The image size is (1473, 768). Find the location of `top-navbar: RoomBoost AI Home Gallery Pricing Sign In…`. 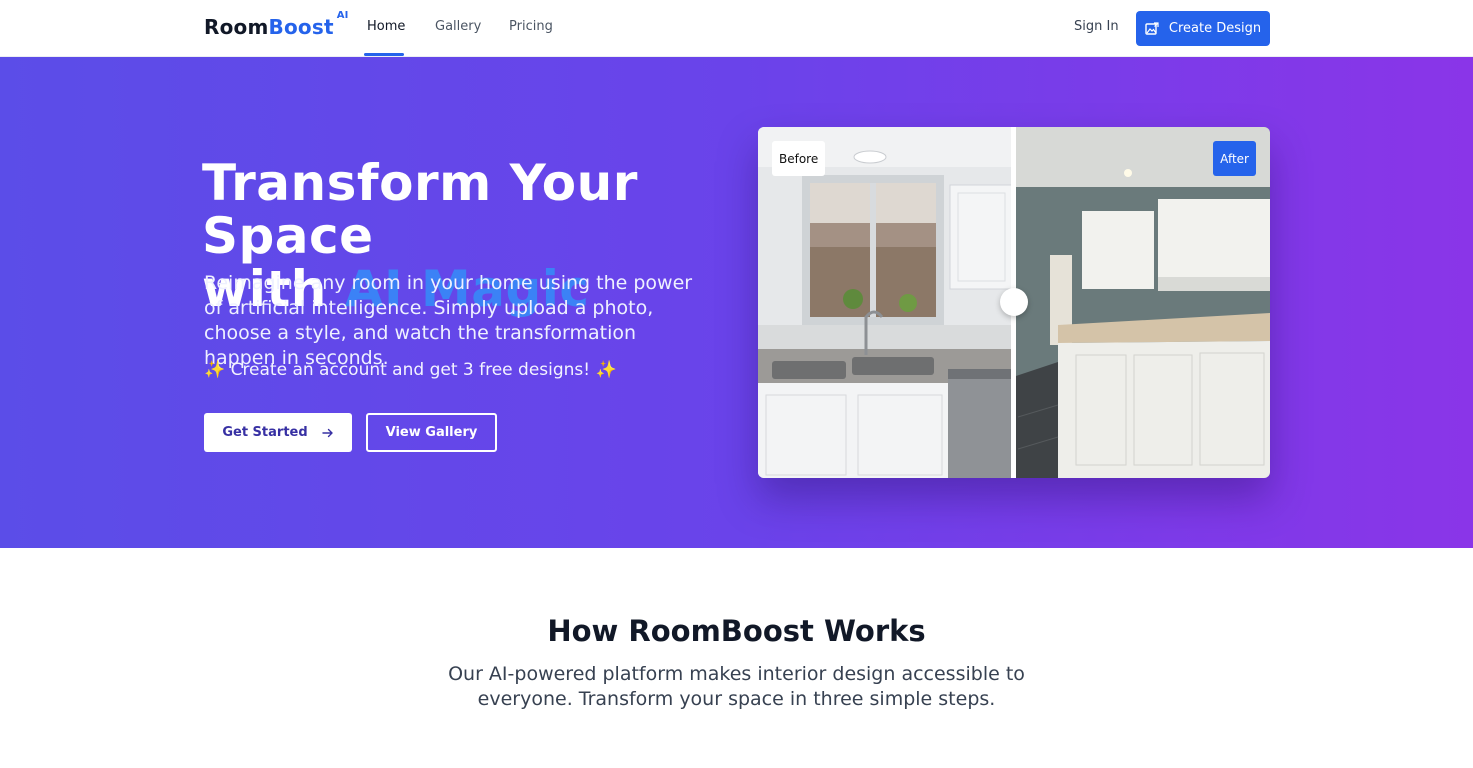

top-navbar: RoomBoost AI Home Gallery Pricing Sign In… is located at coordinates (736, 28).